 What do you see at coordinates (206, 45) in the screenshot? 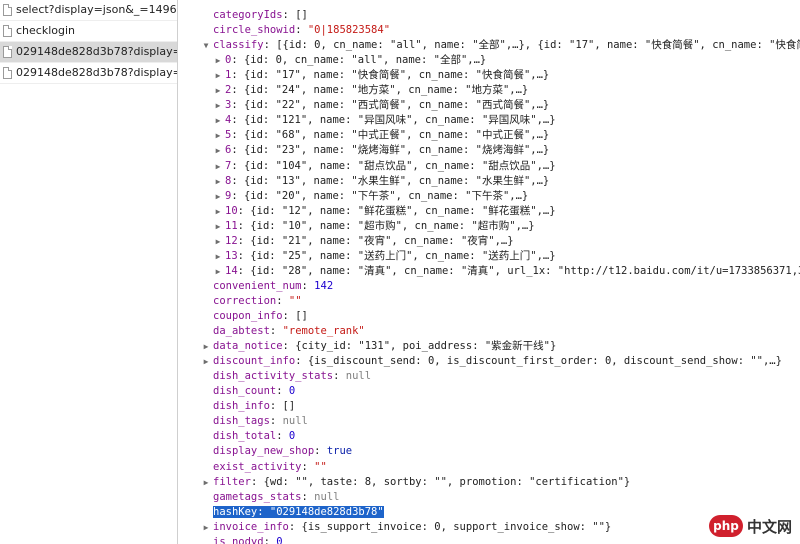
I see `expand-triangle-icon: ▼` at bounding box center [206, 45].